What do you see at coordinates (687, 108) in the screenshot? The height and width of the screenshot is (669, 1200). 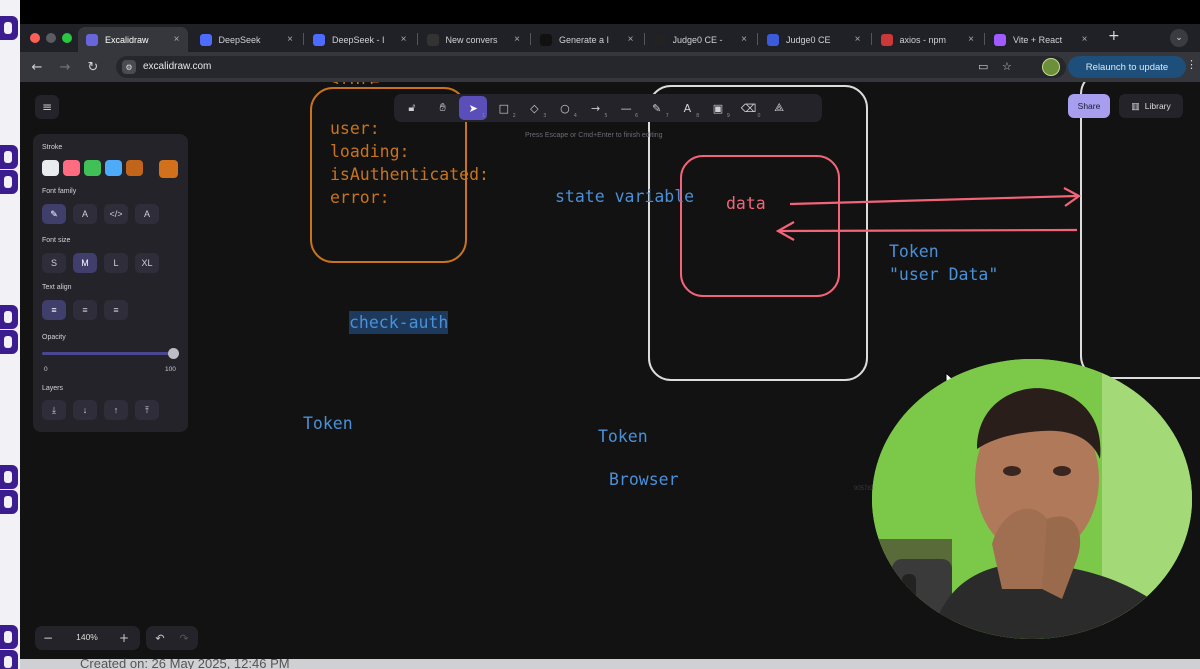 I see `text-tool: A8` at bounding box center [687, 108].